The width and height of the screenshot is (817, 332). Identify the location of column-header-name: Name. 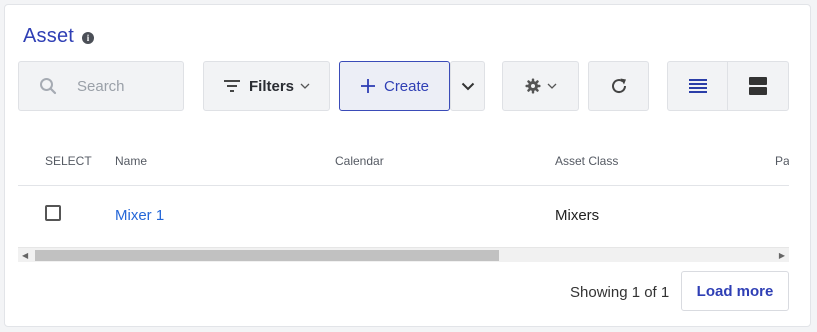
(131, 161).